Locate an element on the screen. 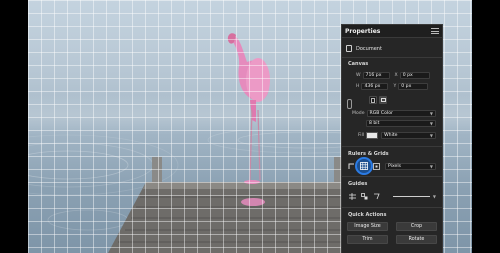 This screenshot has width=500, height=253. rulers-grids-section-title: Rulers & Grids is located at coordinates (368, 154).